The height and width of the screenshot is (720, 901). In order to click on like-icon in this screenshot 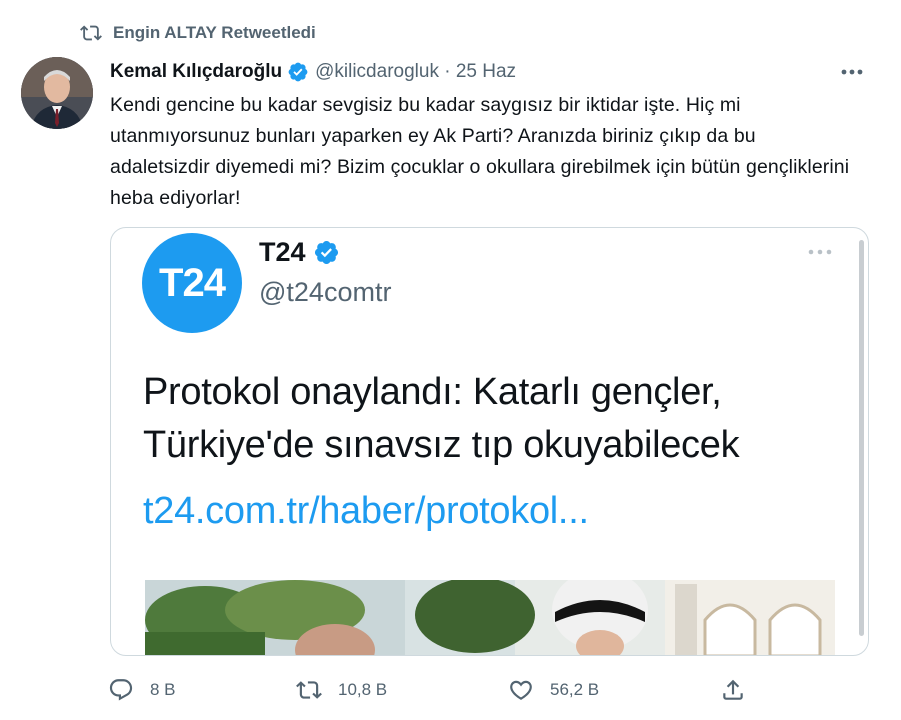, I will do `click(521, 690)`.